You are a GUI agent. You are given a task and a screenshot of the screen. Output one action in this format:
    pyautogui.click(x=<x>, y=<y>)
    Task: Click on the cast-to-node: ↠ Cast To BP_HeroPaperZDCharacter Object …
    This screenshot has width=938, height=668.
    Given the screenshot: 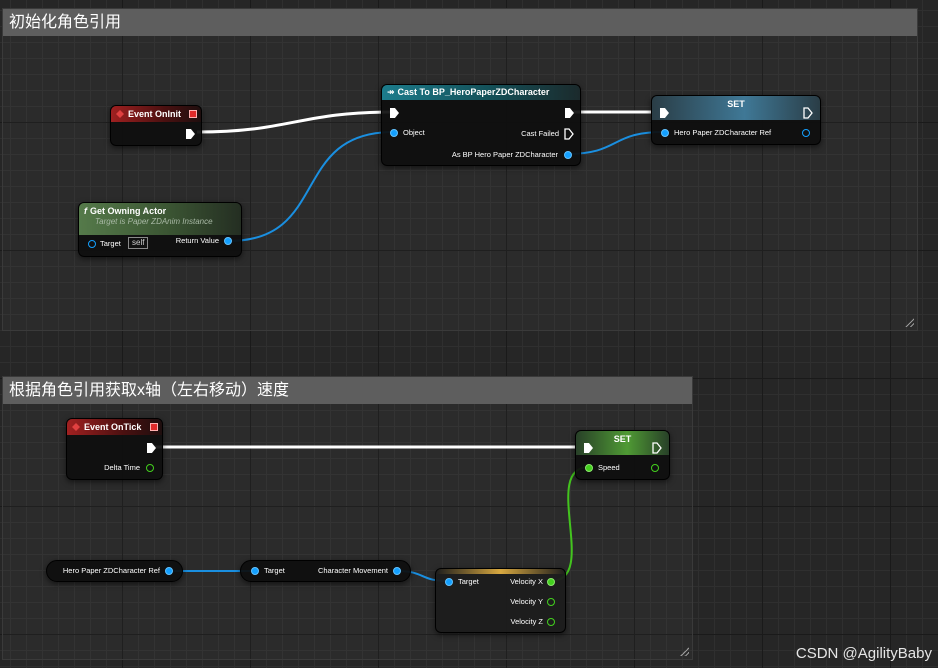 What is the action you would take?
    pyautogui.click(x=481, y=125)
    